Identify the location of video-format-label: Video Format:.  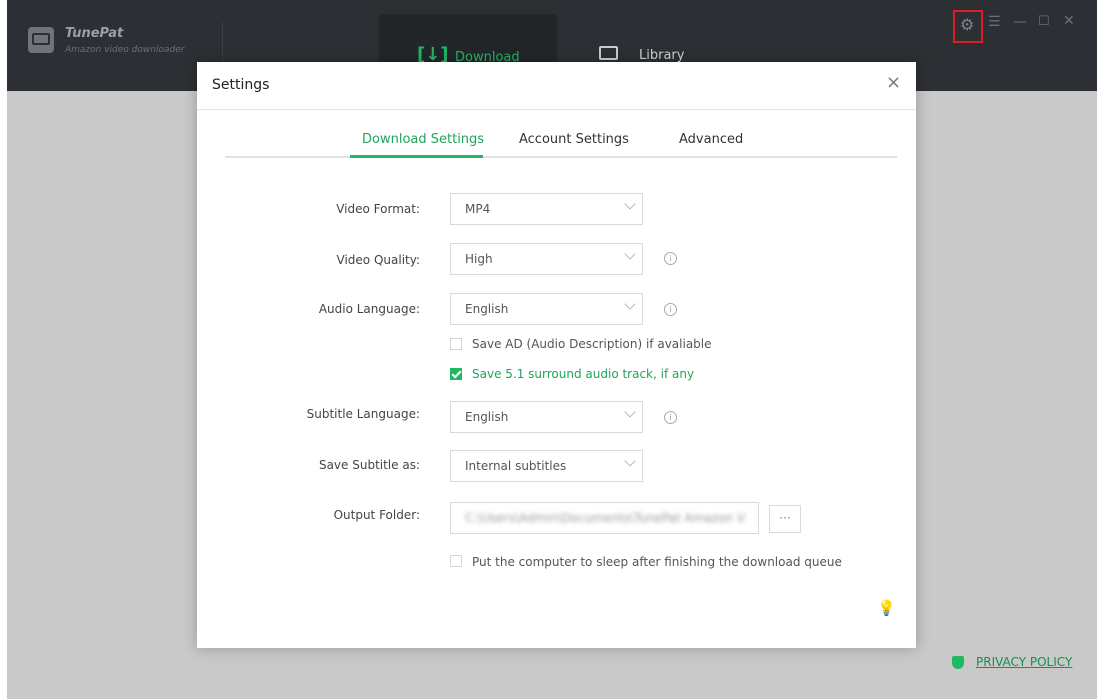
(378, 209).